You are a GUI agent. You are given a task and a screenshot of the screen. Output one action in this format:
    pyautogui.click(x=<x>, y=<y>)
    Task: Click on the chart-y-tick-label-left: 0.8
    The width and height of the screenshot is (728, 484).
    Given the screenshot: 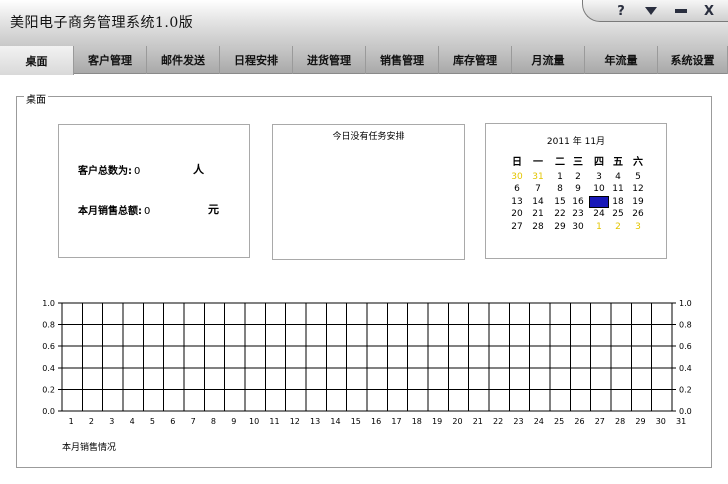 What is the action you would take?
    pyautogui.click(x=48, y=325)
    